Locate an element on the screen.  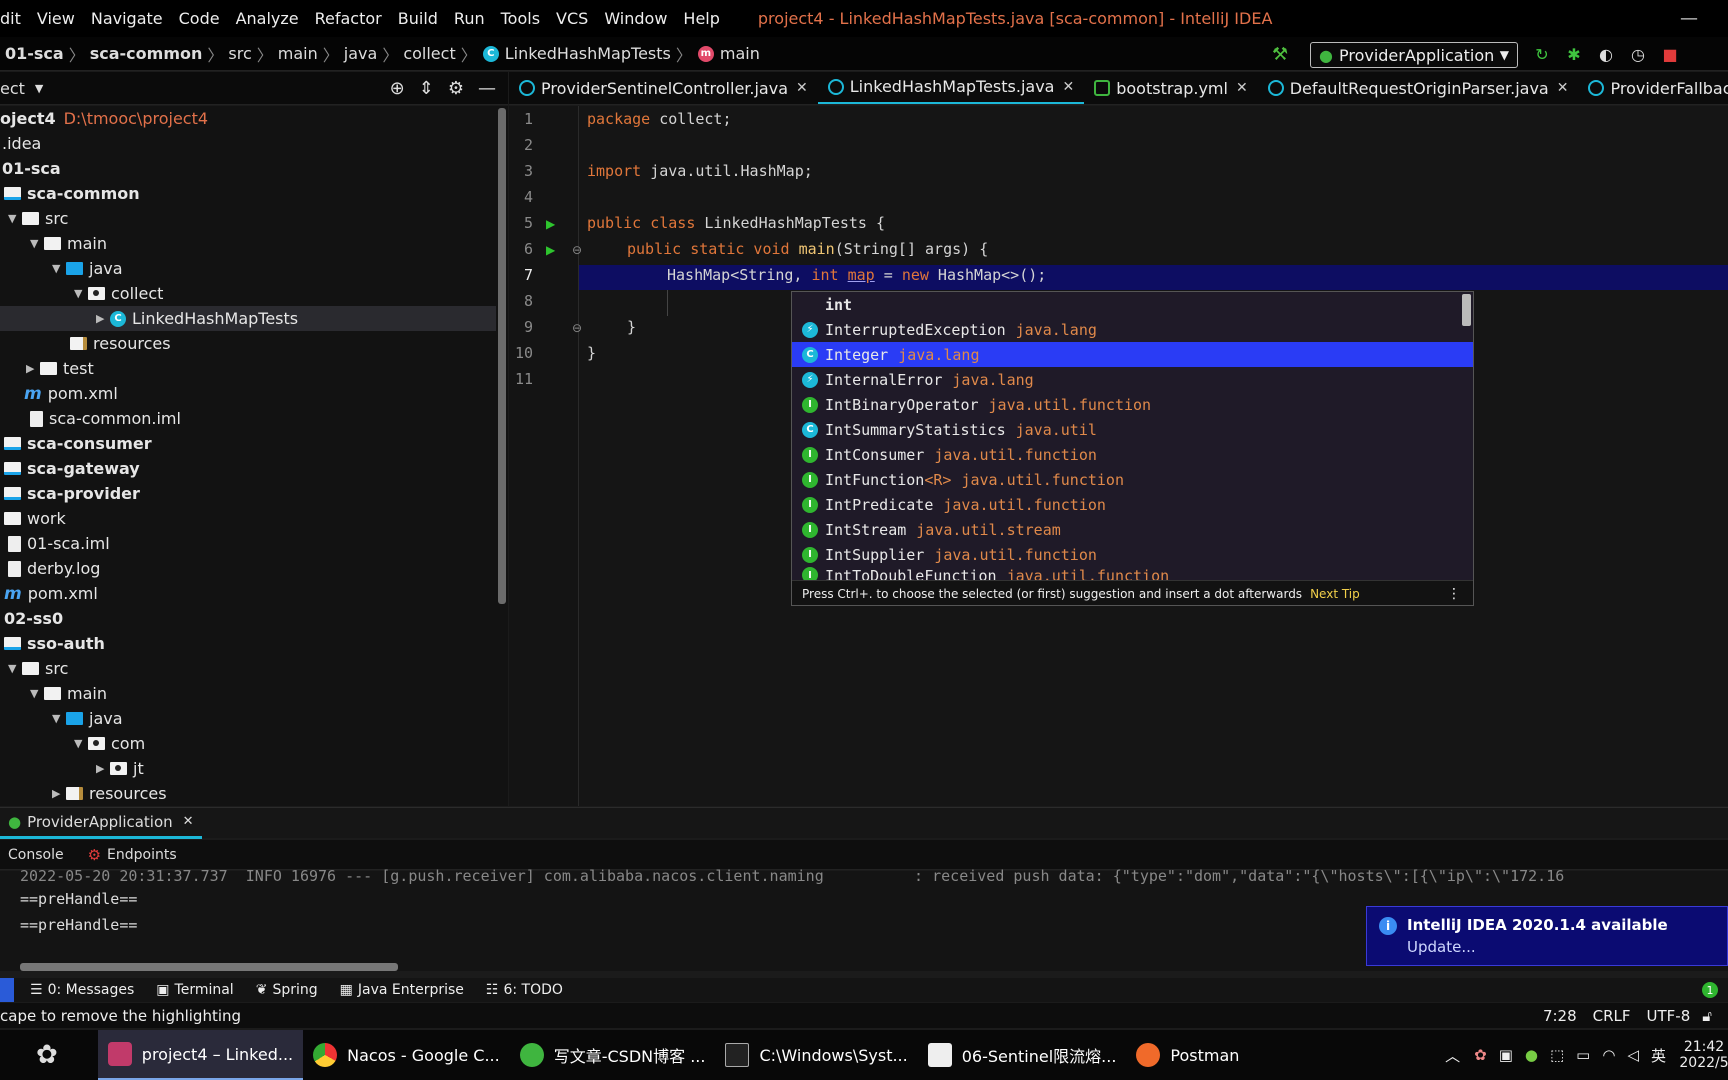
minimize-icon: — is located at coordinates (1689, 18).